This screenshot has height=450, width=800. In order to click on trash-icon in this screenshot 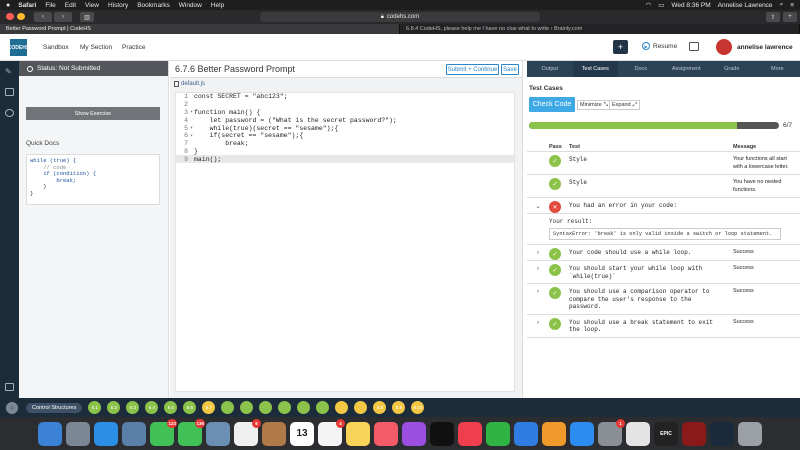, I will do `click(750, 433)`.